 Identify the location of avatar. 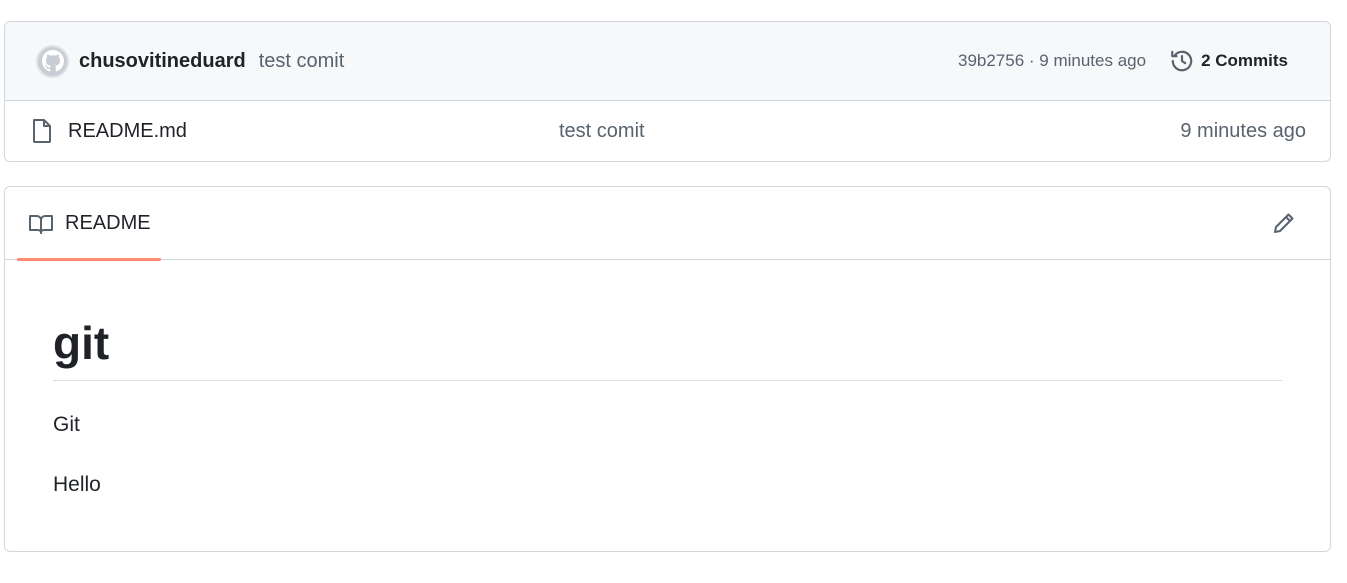
(52, 61).